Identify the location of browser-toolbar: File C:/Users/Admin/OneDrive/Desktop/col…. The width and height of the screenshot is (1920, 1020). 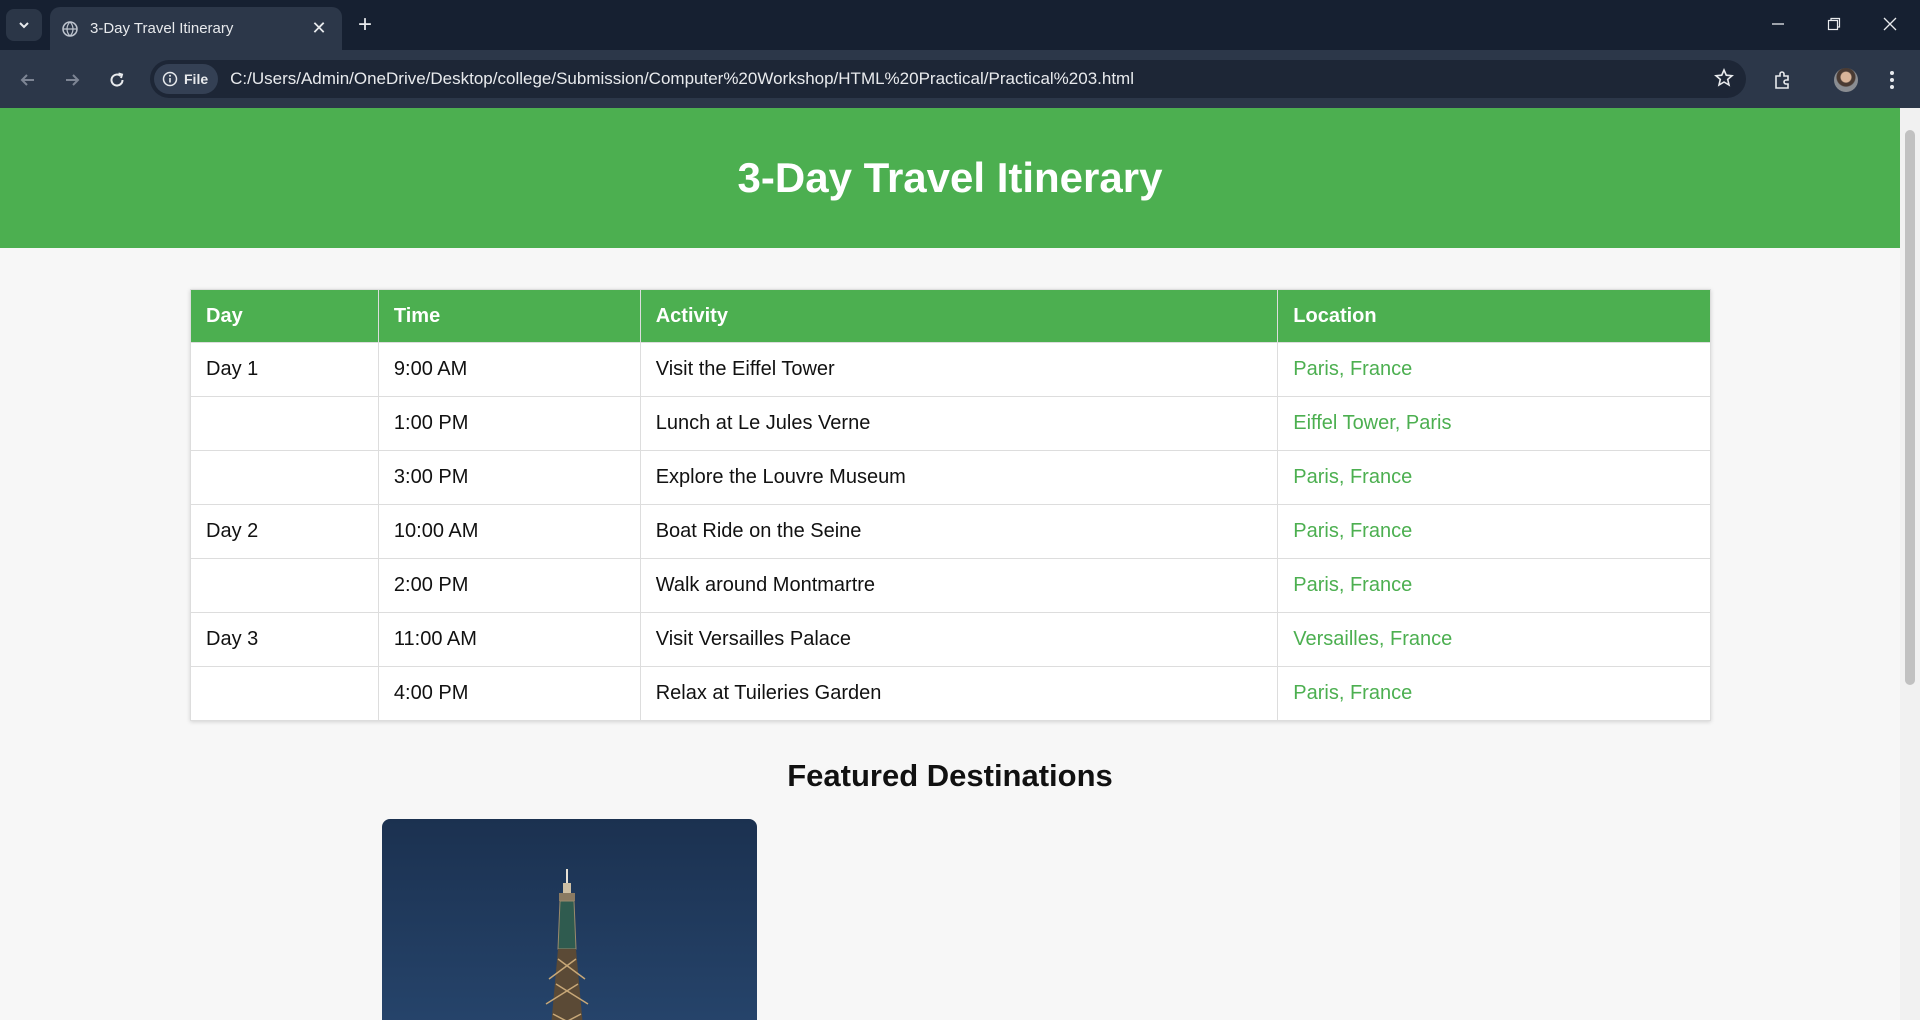
(960, 79).